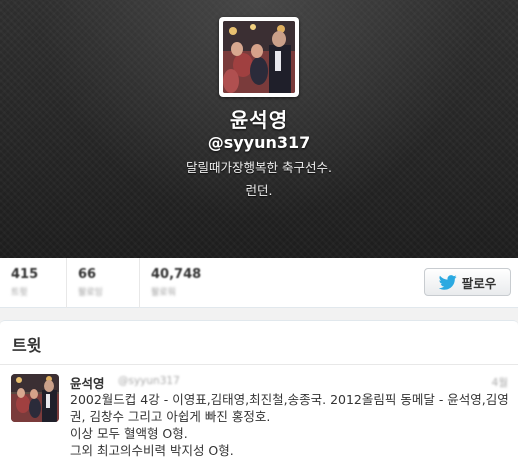 The width and height of the screenshot is (518, 465). I want to click on tweet-timestamp: 4월, so click(500, 382).